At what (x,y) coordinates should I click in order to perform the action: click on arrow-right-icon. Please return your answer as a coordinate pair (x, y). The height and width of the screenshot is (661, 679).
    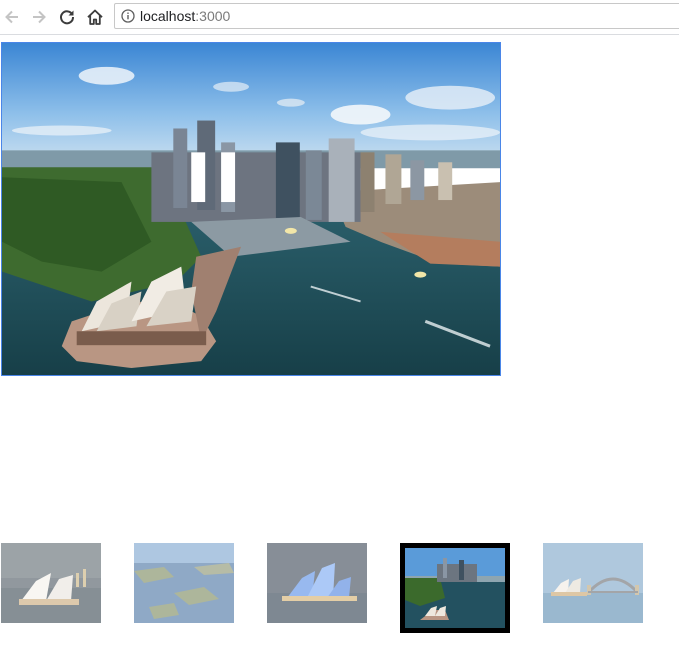
    Looking at the image, I should click on (39, 17).